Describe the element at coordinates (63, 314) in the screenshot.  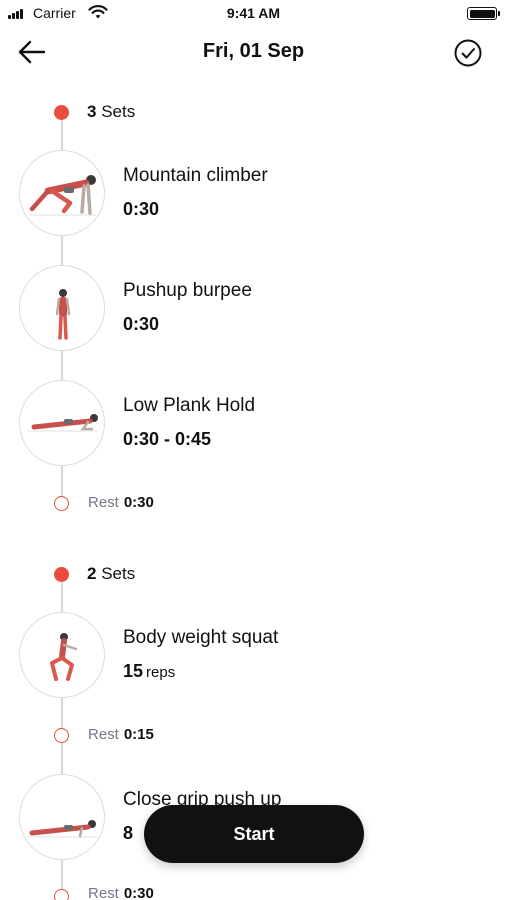
I see `pushup-burpee-figure` at that location.